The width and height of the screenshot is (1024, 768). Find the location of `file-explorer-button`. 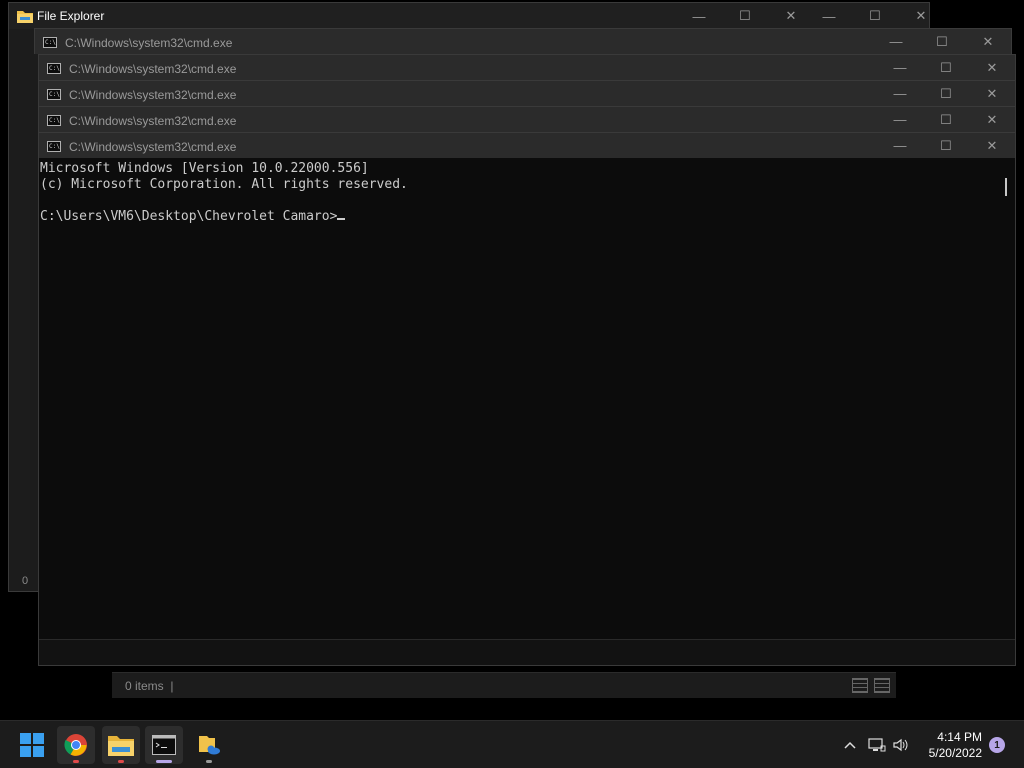

file-explorer-button is located at coordinates (121, 745).